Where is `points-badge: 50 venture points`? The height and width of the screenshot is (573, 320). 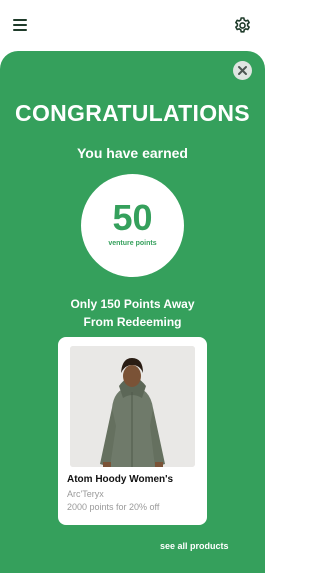
points-badge: 50 venture points is located at coordinates (132, 225).